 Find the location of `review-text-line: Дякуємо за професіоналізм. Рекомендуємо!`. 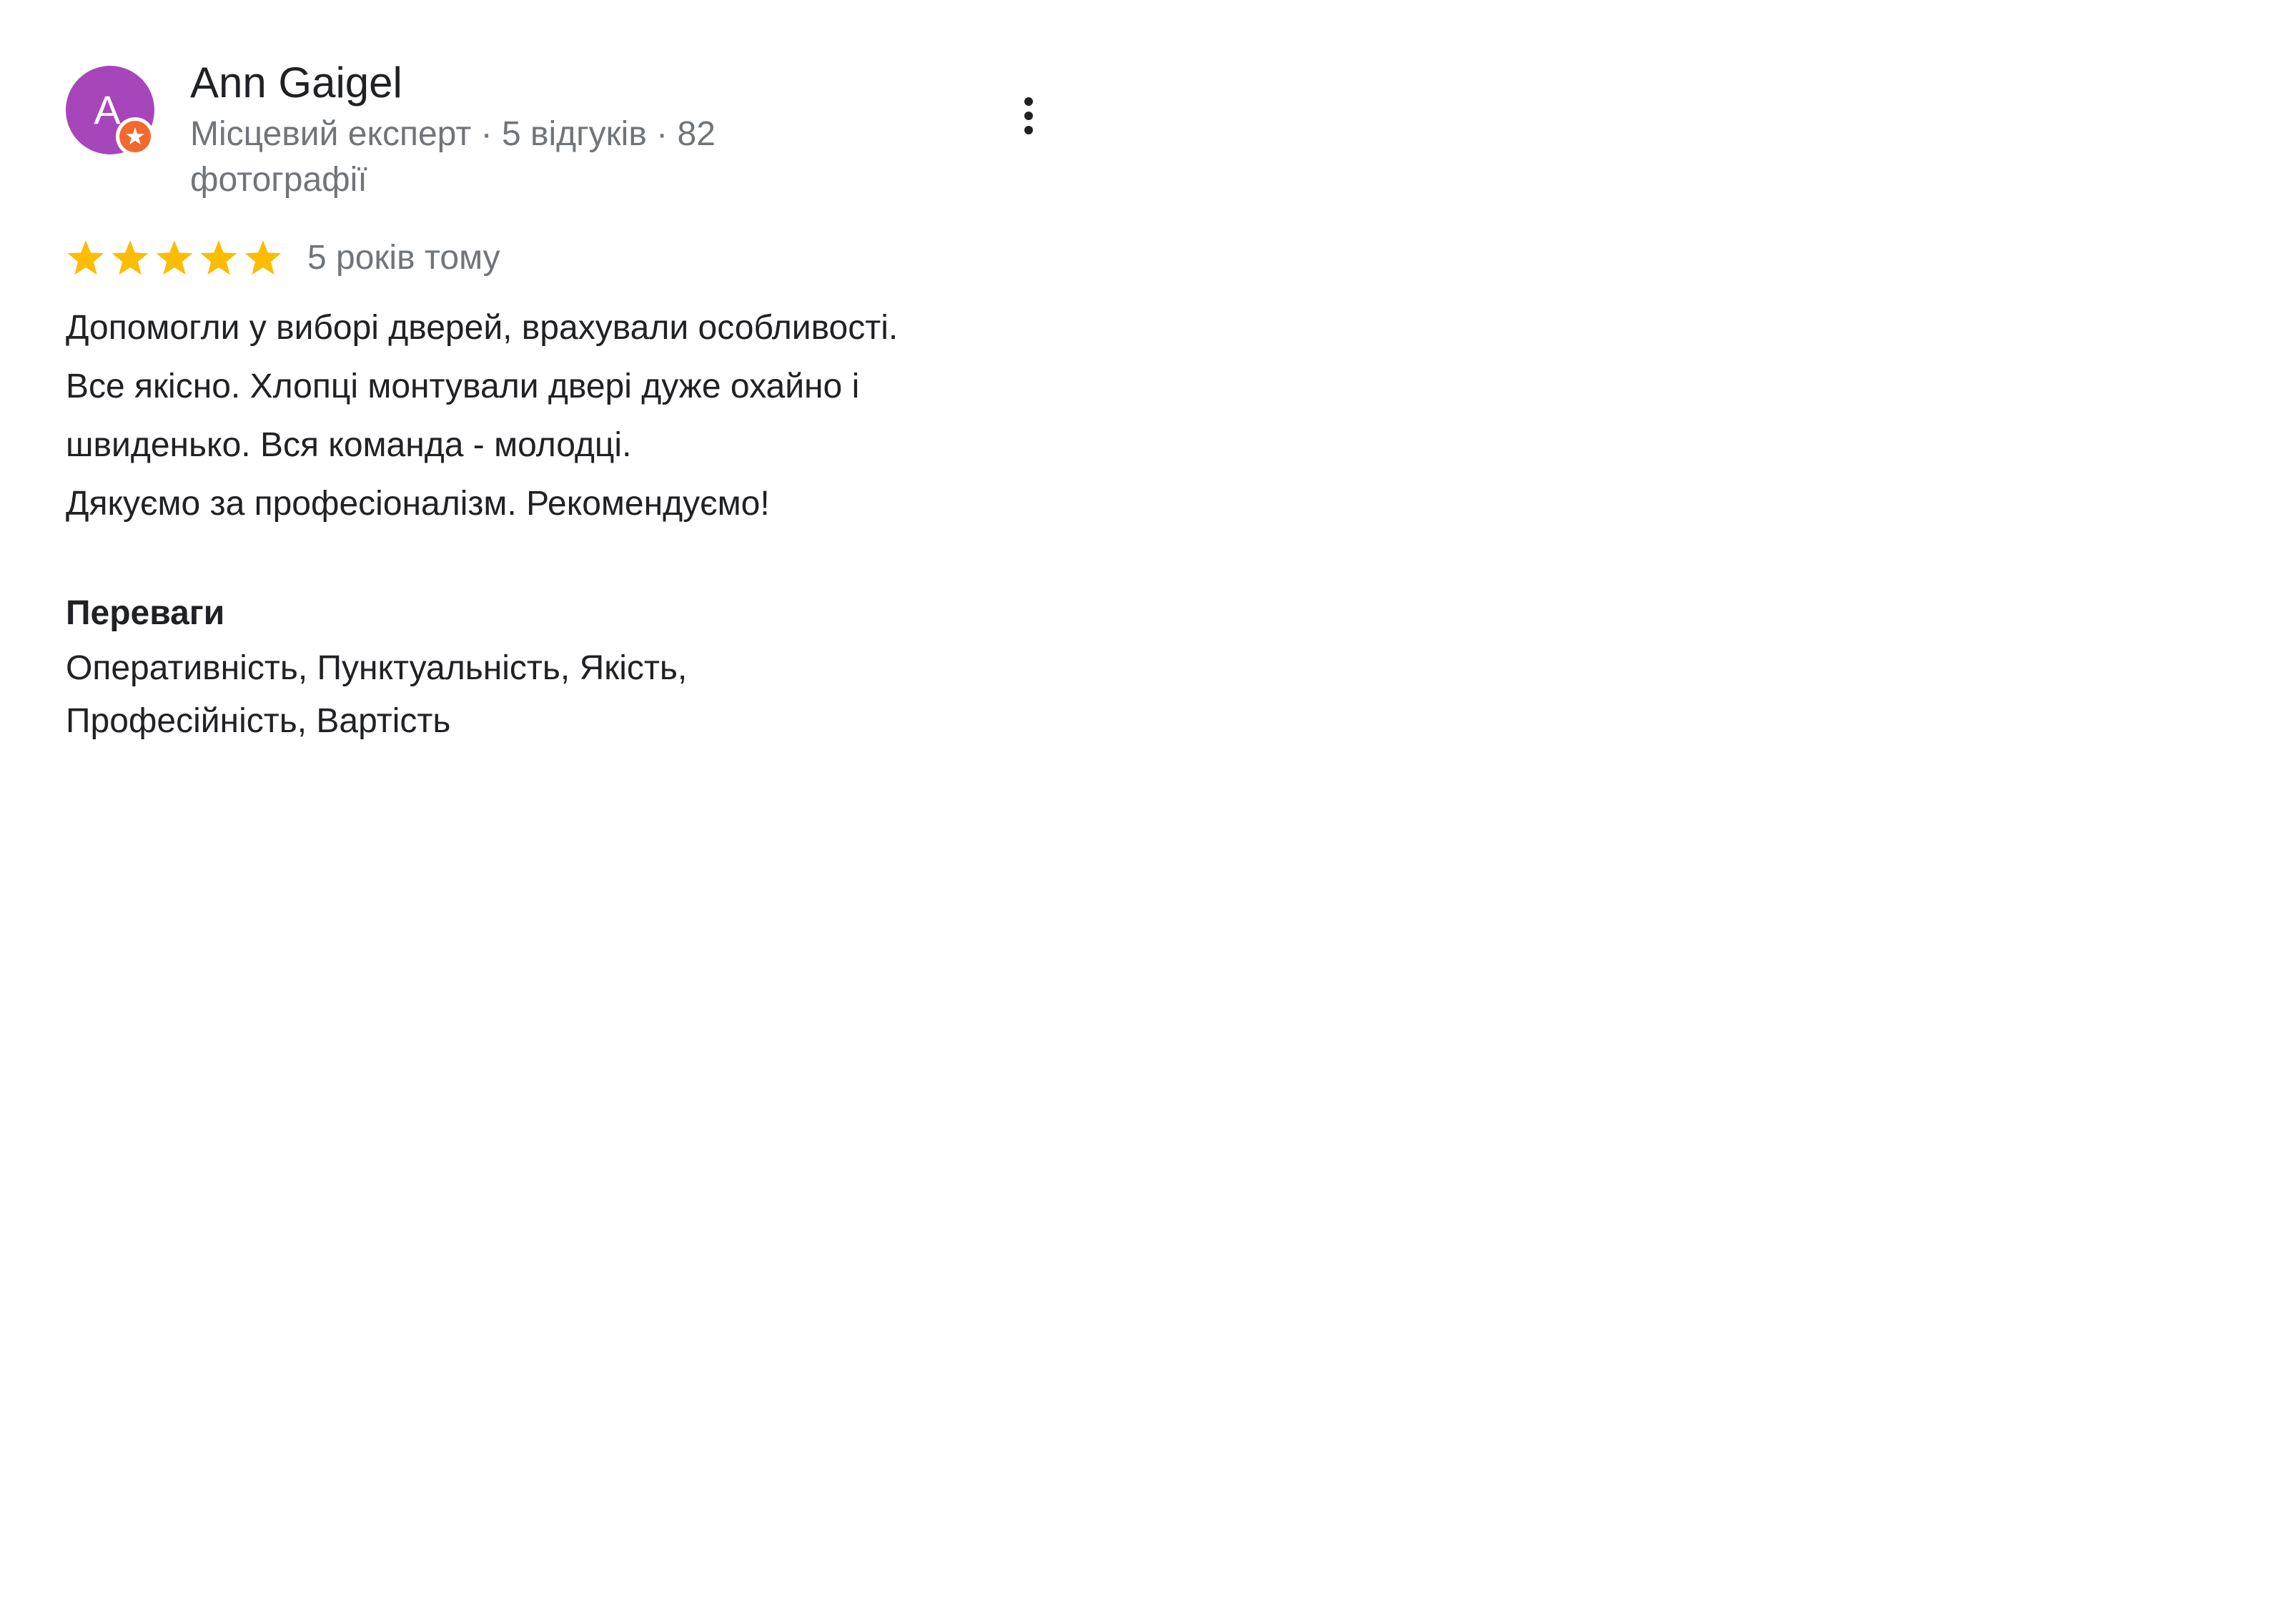

review-text-line: Дякуємо за професіоналізм. Рекомендуємо! is located at coordinates (418, 504).